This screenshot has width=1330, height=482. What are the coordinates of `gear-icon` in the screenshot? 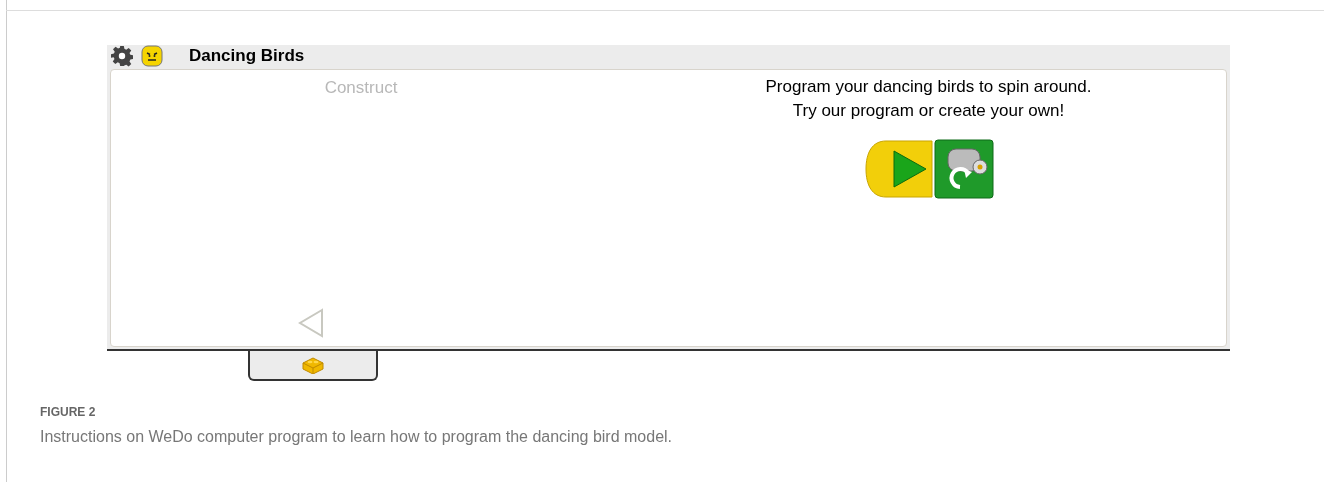 It's located at (122, 56).